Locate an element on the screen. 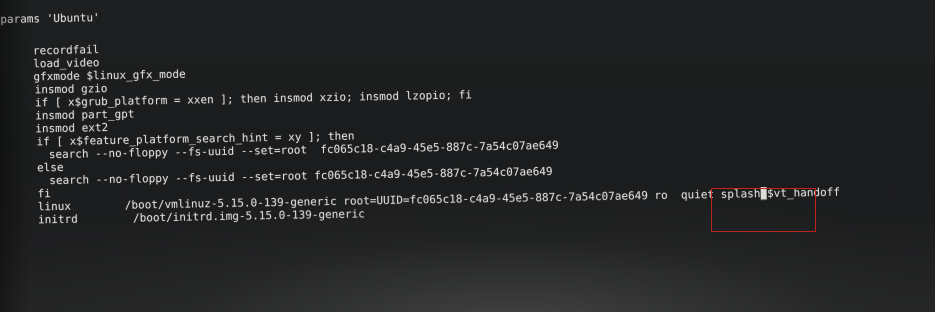 This screenshot has width=935, height=312. script-line-else: else is located at coordinates (50, 167).